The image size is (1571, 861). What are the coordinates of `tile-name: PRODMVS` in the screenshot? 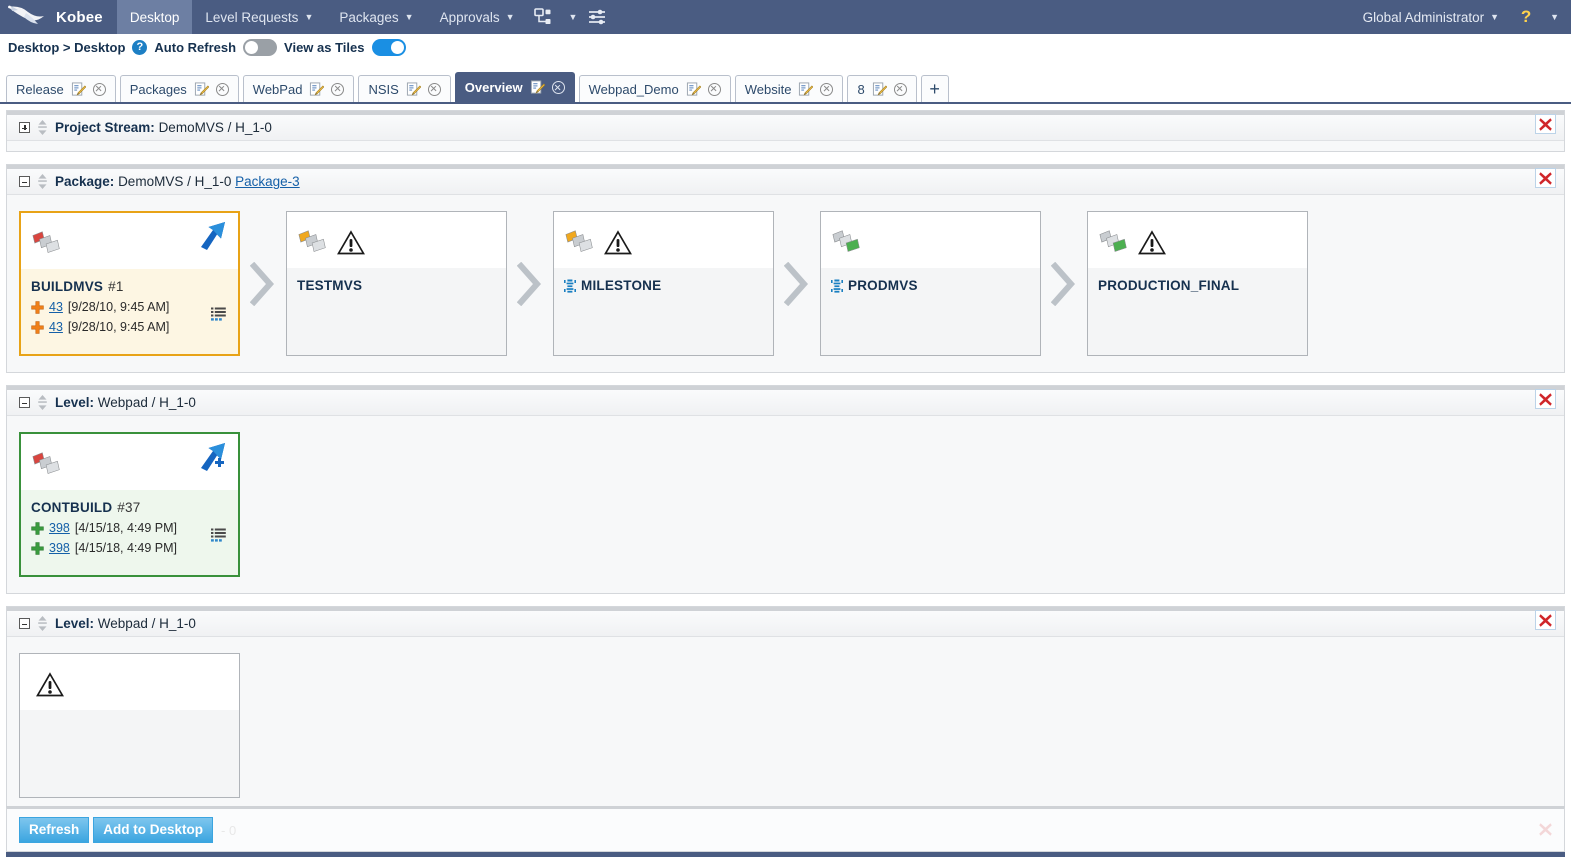 It's located at (930, 285).